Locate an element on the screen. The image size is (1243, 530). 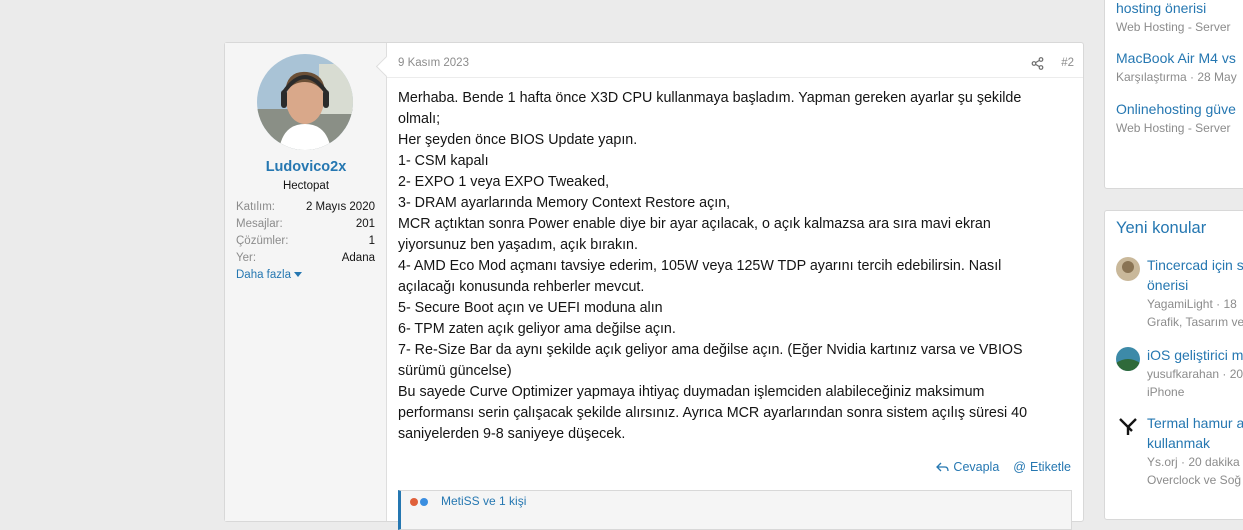
sidebar-thread: Onlinehosting güve Web Hosting - Server is located at coordinates (1176, 118).